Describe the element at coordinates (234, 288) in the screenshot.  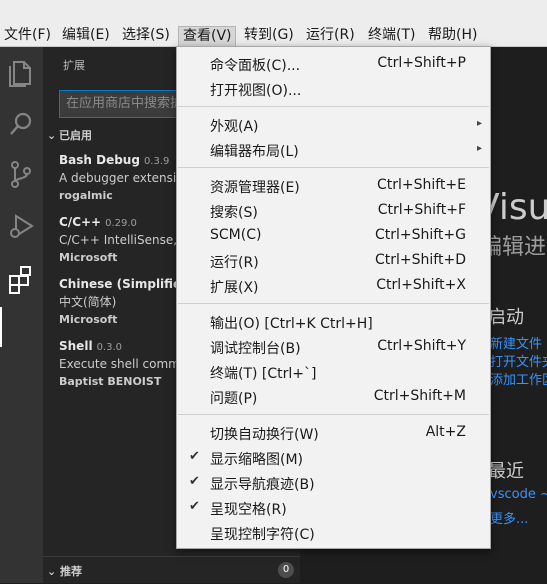
I see `menu-item-label: 扩展(X)` at that location.